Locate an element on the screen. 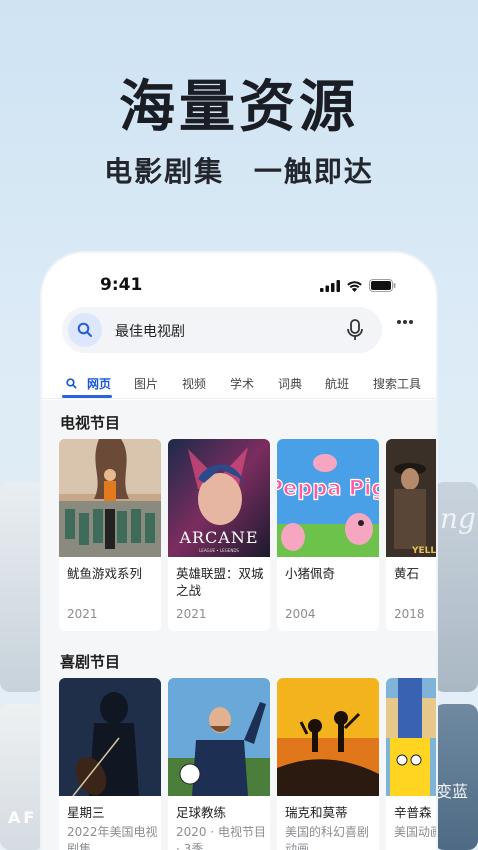  poster-subtitle-text: LEAGUE • LEGENDS is located at coordinates (219, 550).